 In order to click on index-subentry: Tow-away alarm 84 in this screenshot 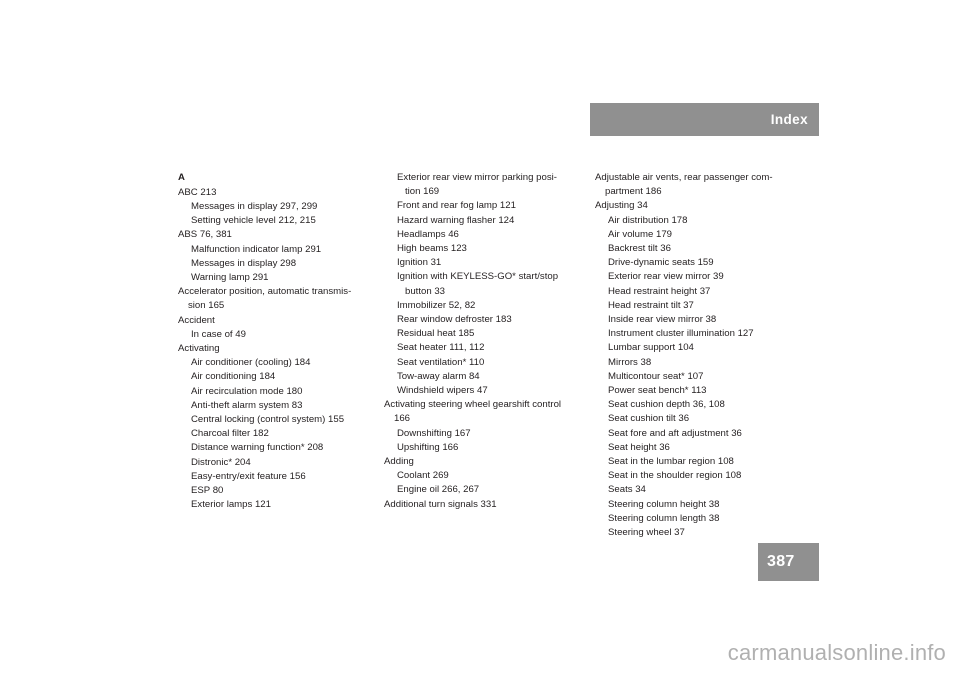, I will do `click(438, 376)`.